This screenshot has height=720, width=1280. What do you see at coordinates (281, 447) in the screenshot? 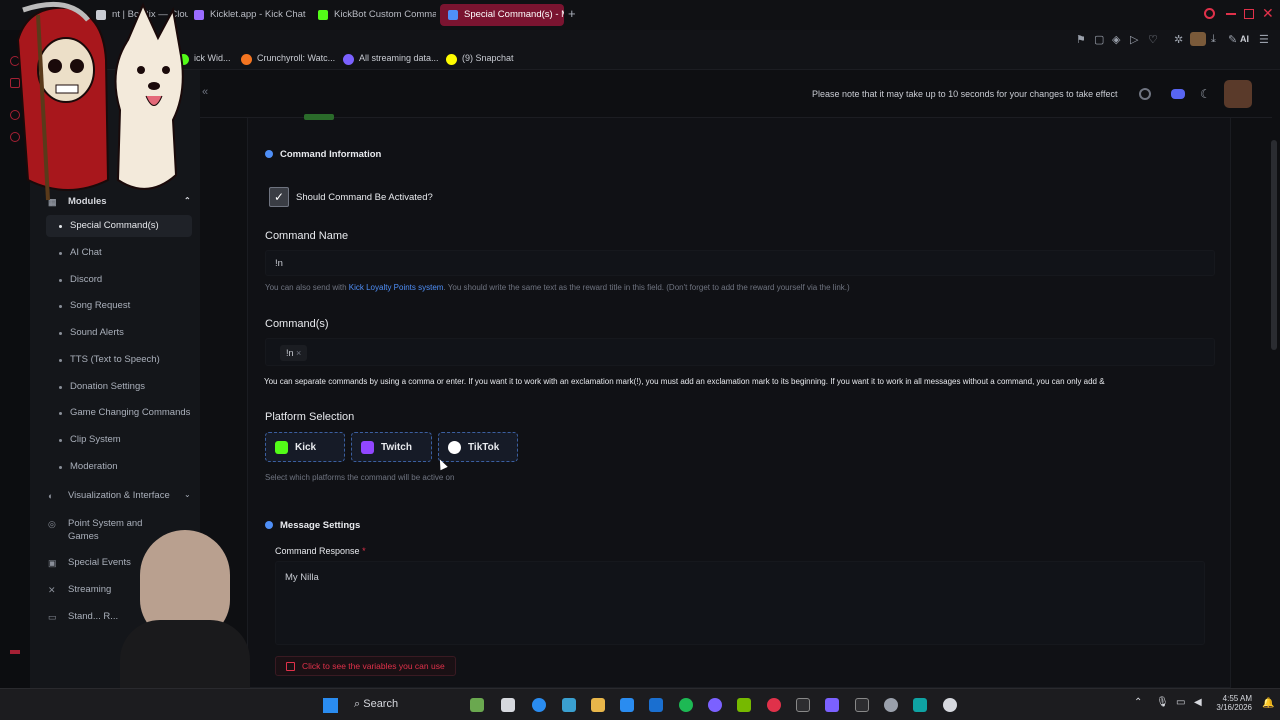
I see `kick-icon` at bounding box center [281, 447].